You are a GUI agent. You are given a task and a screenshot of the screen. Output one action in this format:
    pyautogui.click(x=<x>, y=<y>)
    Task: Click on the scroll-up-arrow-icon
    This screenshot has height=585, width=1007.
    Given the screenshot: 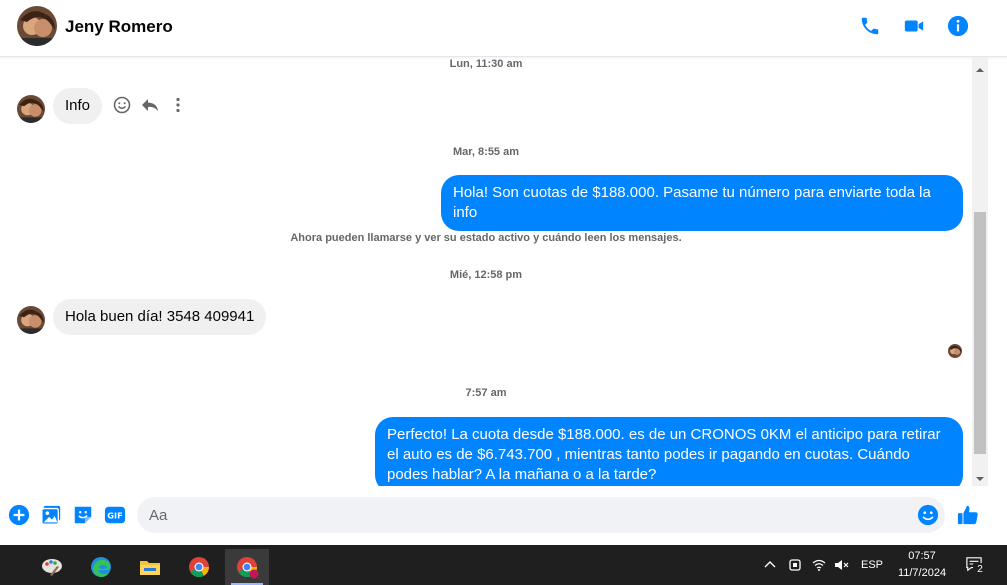 What is the action you would take?
    pyautogui.click(x=980, y=67)
    